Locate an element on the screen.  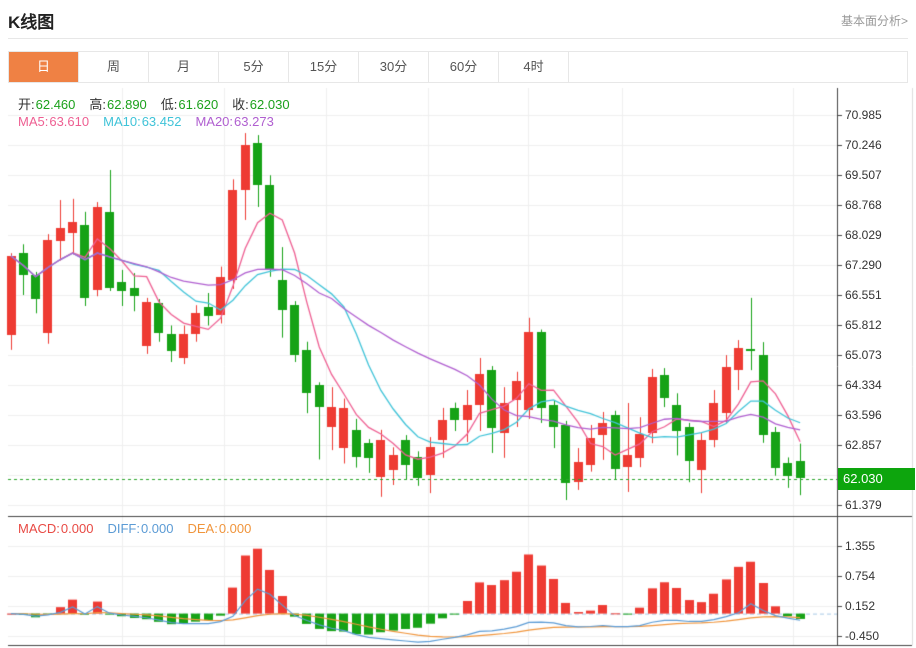
y-axis-label: 1.355 is located at coordinates (860, 545).